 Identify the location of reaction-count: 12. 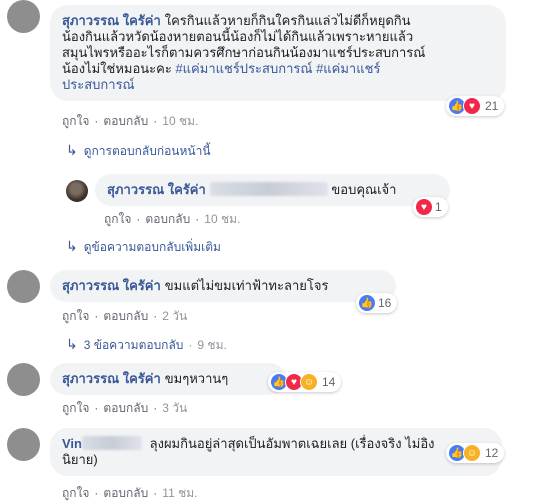
(492, 453).